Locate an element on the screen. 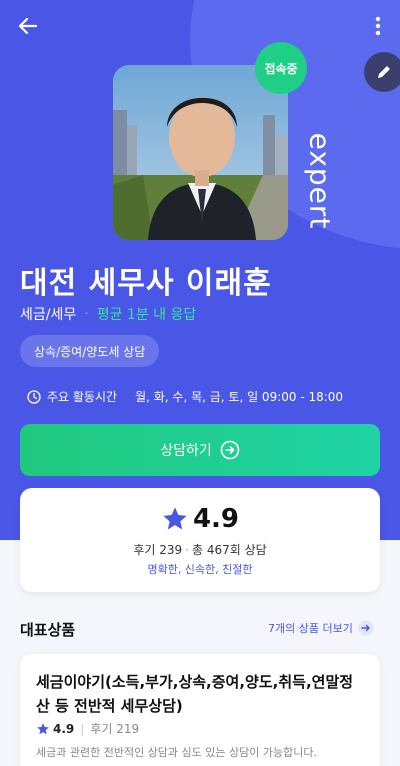 The image size is (400, 766). more-options-button is located at coordinates (378, 26).